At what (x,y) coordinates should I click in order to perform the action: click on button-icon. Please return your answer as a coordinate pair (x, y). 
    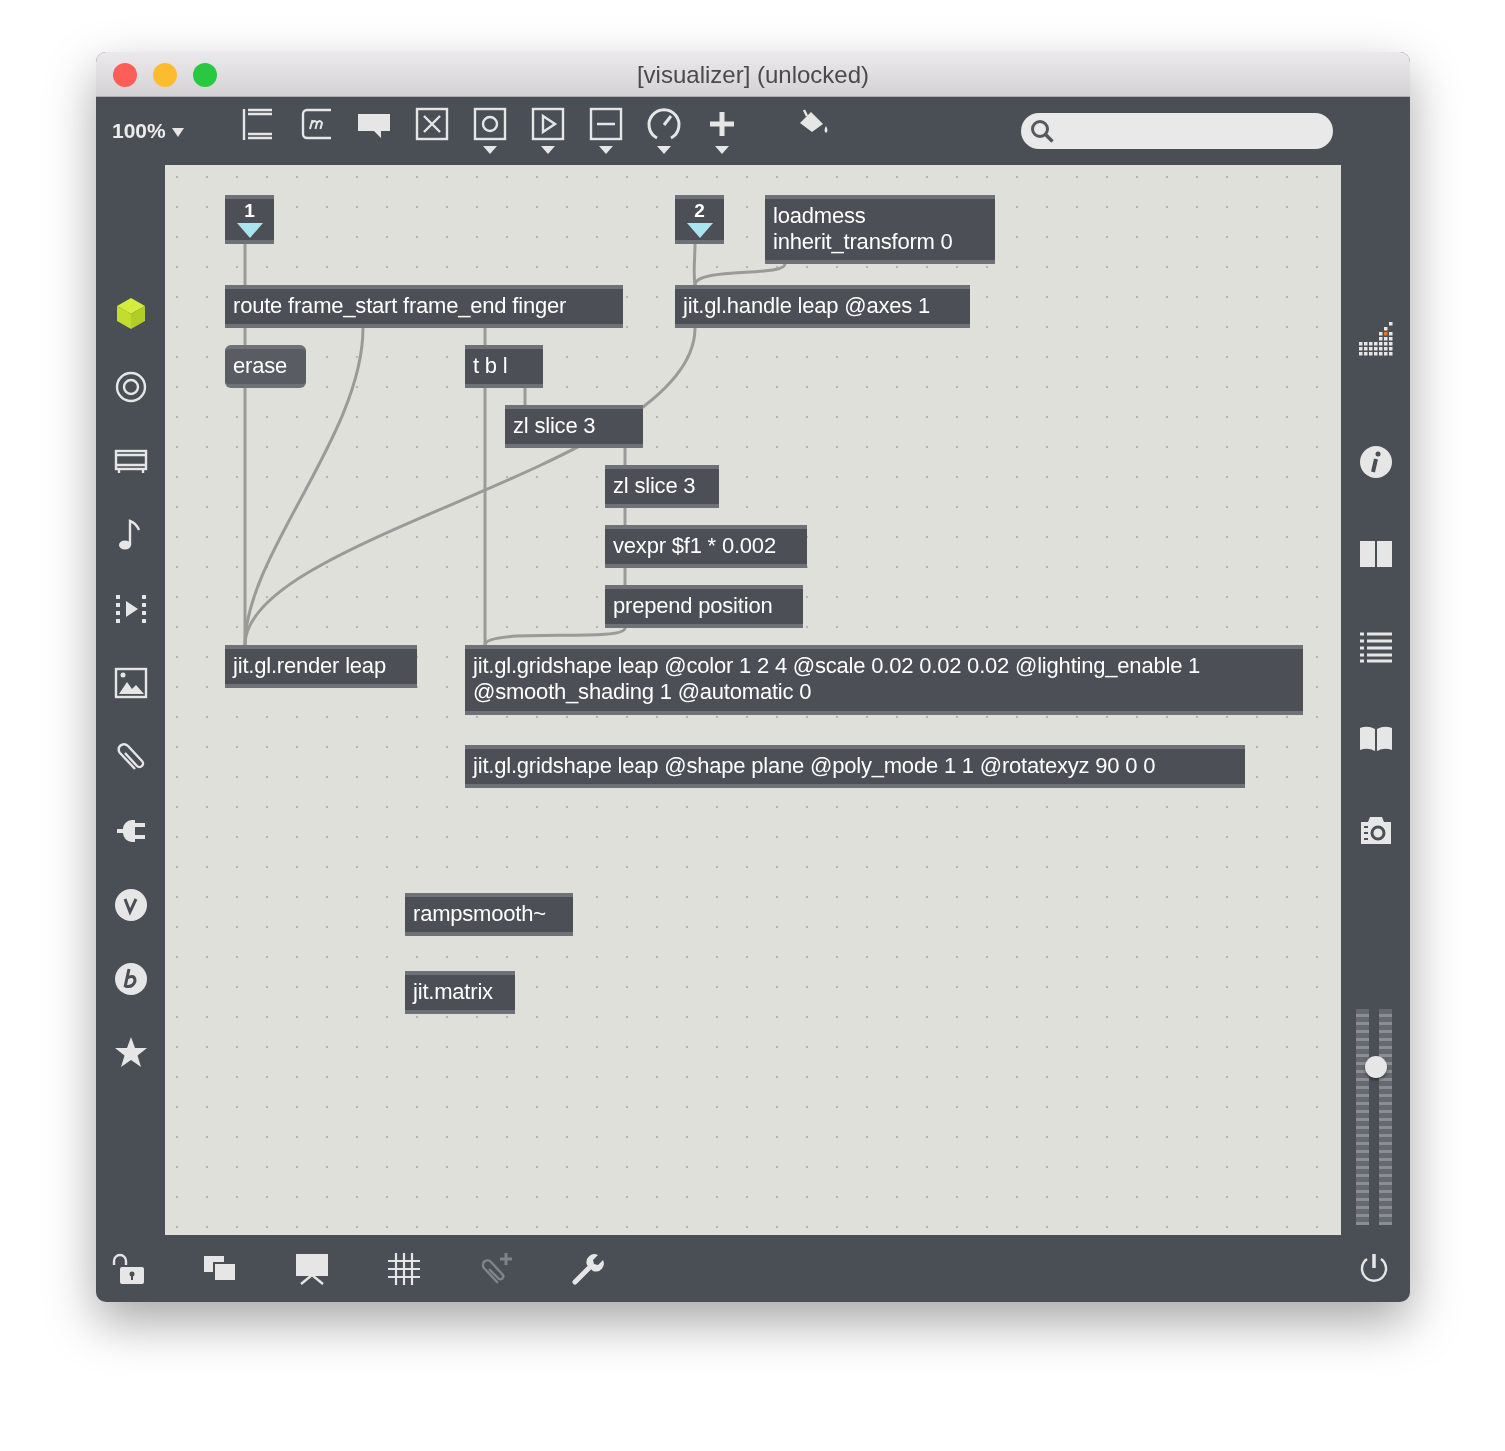
    Looking at the image, I should click on (490, 124).